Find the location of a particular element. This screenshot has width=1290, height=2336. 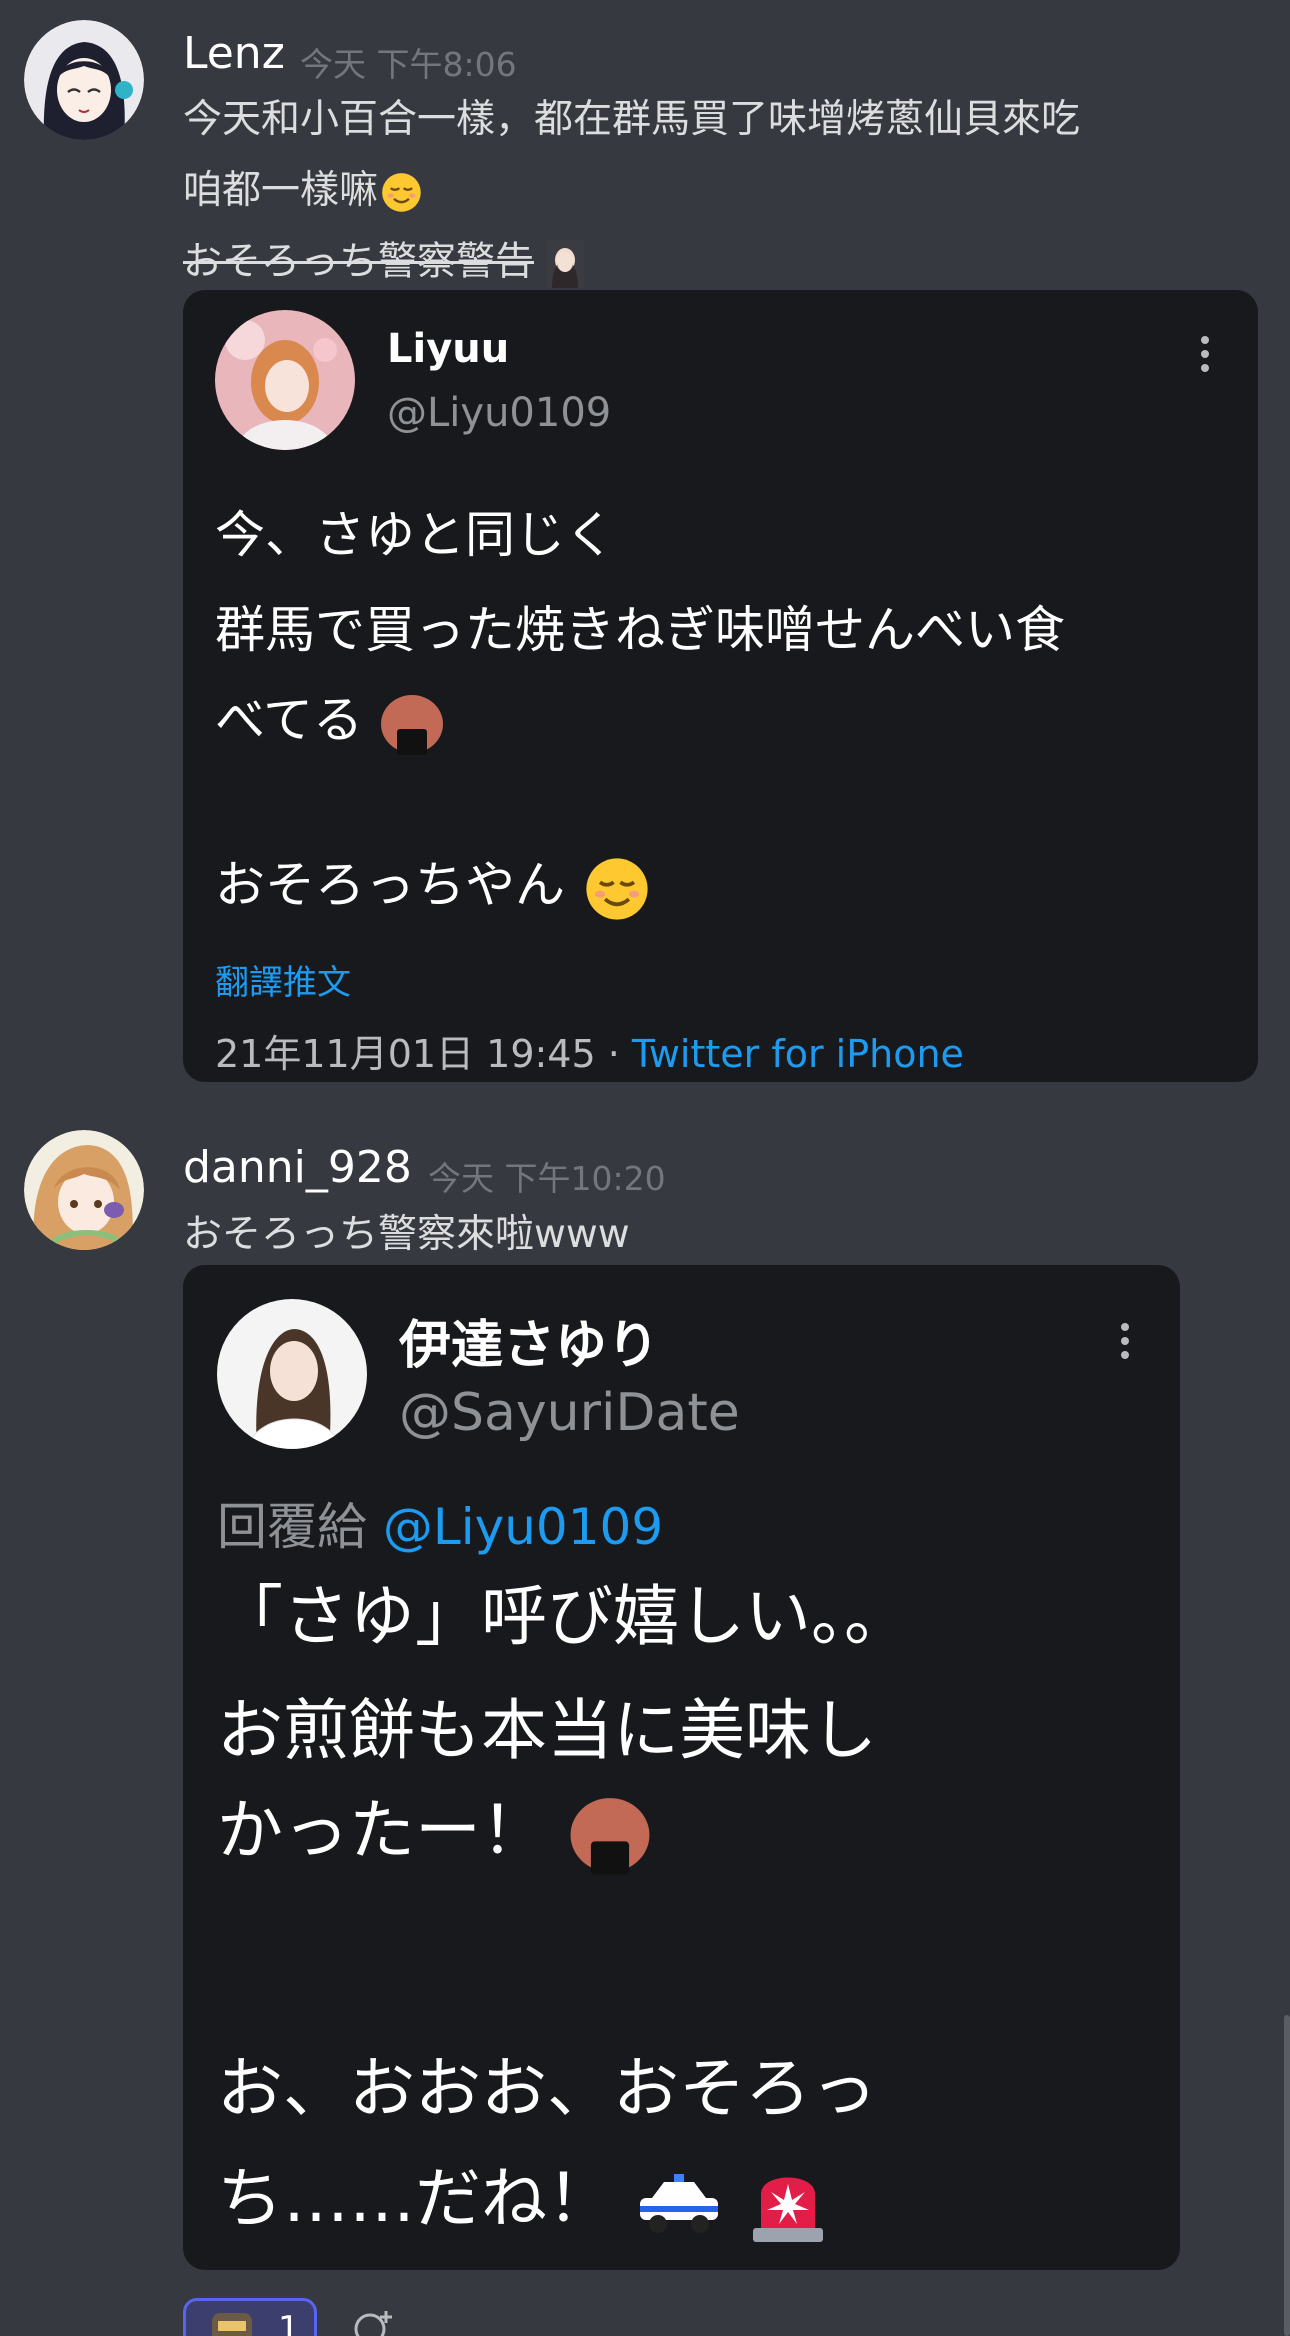

tweet-text-line: お煎餅も本当に美味し is located at coordinates (547, 1730).